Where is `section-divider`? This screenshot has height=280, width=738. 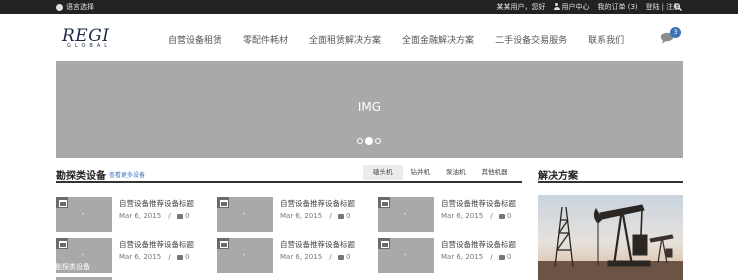
section-divider is located at coordinates (289, 182).